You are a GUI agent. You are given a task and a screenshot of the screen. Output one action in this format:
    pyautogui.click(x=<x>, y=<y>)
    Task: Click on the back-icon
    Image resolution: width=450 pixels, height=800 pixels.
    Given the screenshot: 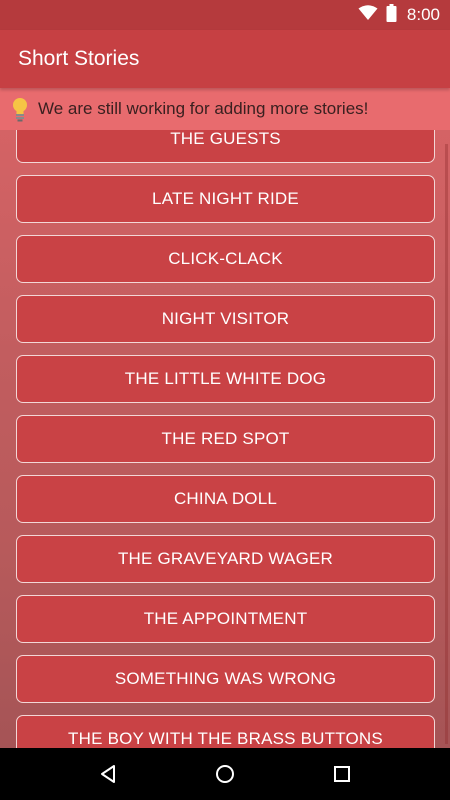 What is the action you would take?
    pyautogui.click(x=108, y=774)
    